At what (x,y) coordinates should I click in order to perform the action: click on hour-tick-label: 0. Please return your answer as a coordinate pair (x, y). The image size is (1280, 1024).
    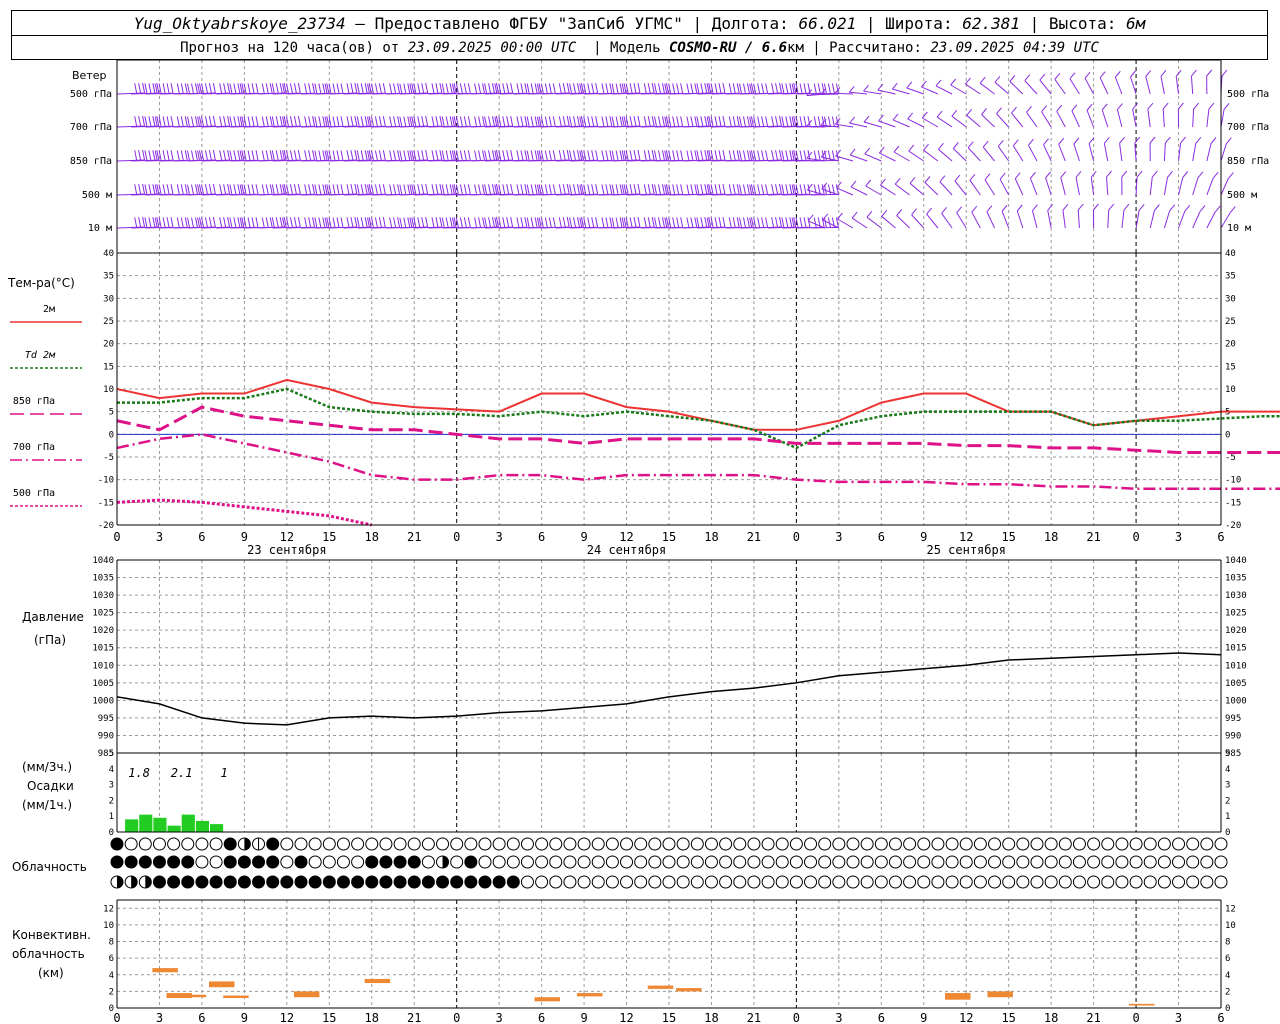
    Looking at the image, I should click on (796, 537).